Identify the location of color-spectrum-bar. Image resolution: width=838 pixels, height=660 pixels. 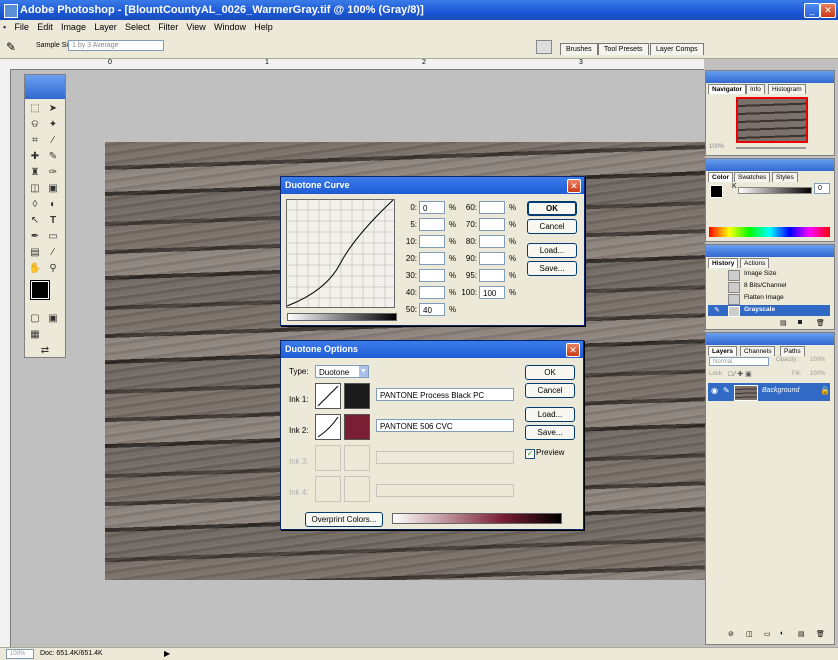
(769, 232).